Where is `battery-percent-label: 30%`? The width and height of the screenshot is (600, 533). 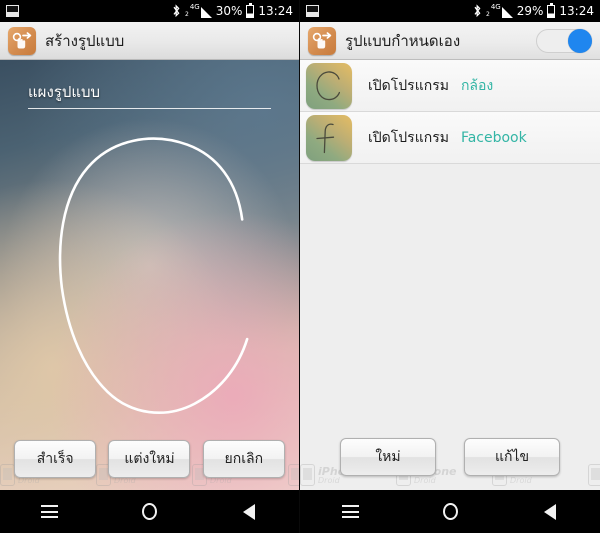
battery-percent-label: 30% is located at coordinates (229, 11).